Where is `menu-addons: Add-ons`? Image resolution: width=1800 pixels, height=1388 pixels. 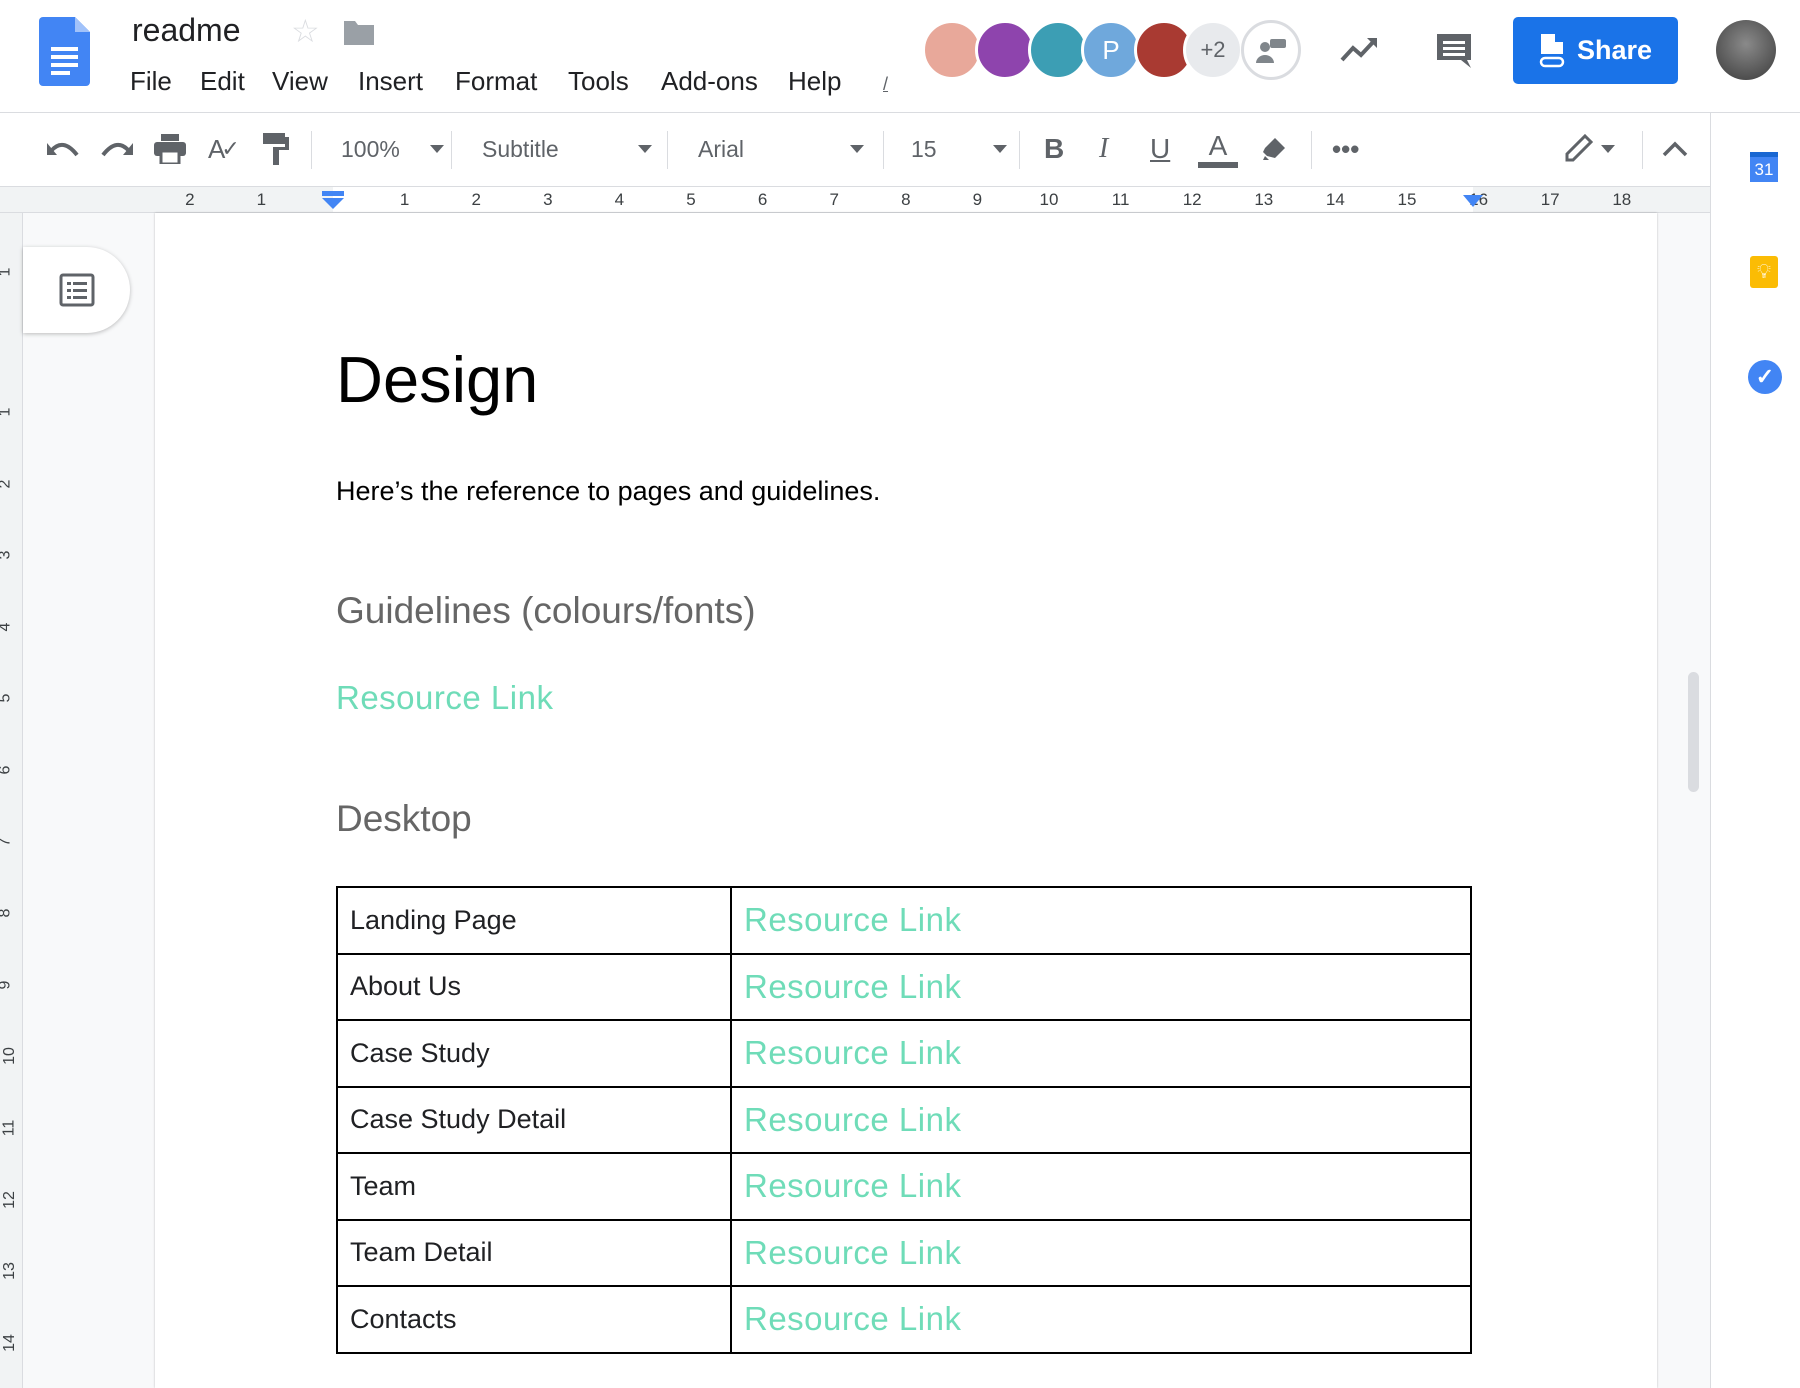
menu-addons: Add-ons is located at coordinates (709, 81).